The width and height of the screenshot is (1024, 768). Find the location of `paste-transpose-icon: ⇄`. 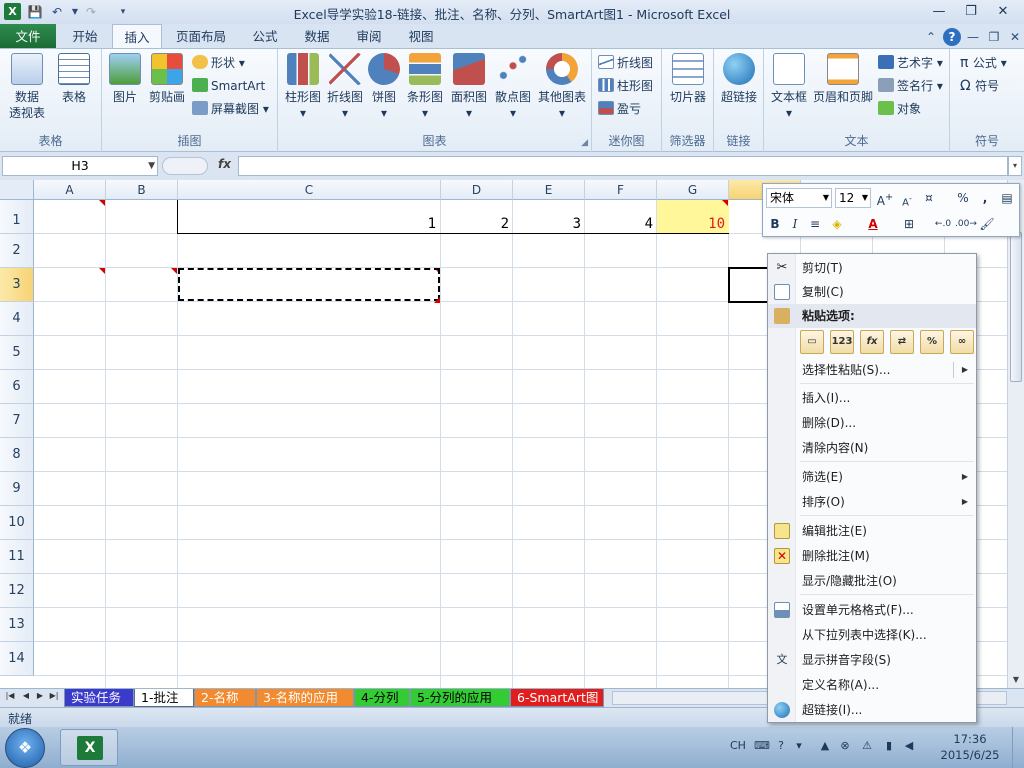

paste-transpose-icon: ⇄ is located at coordinates (902, 342).